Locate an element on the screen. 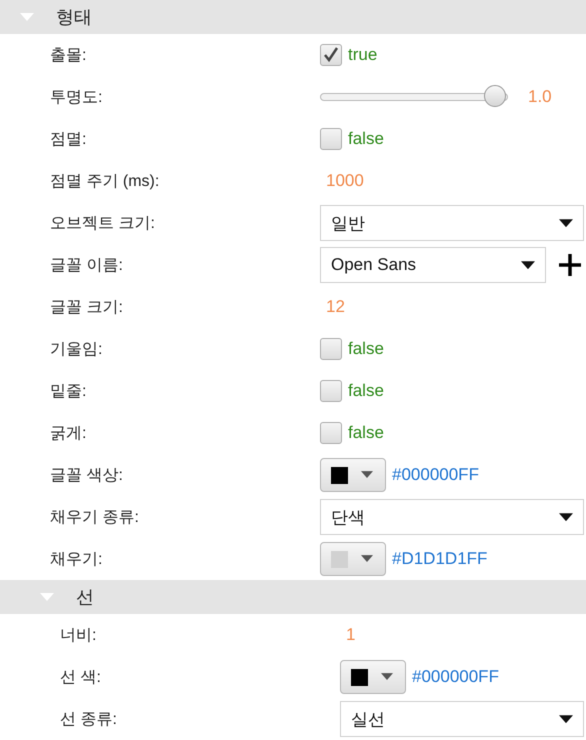 The height and width of the screenshot is (740, 586). checkmark-icon is located at coordinates (331, 55).